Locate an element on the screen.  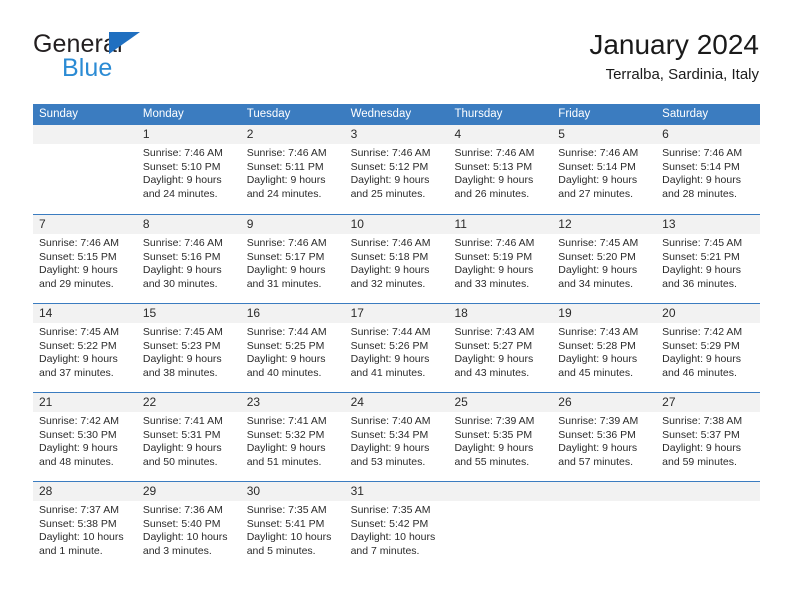
daylight-text-line2: and 31 minutes. is located at coordinates (284, 283).